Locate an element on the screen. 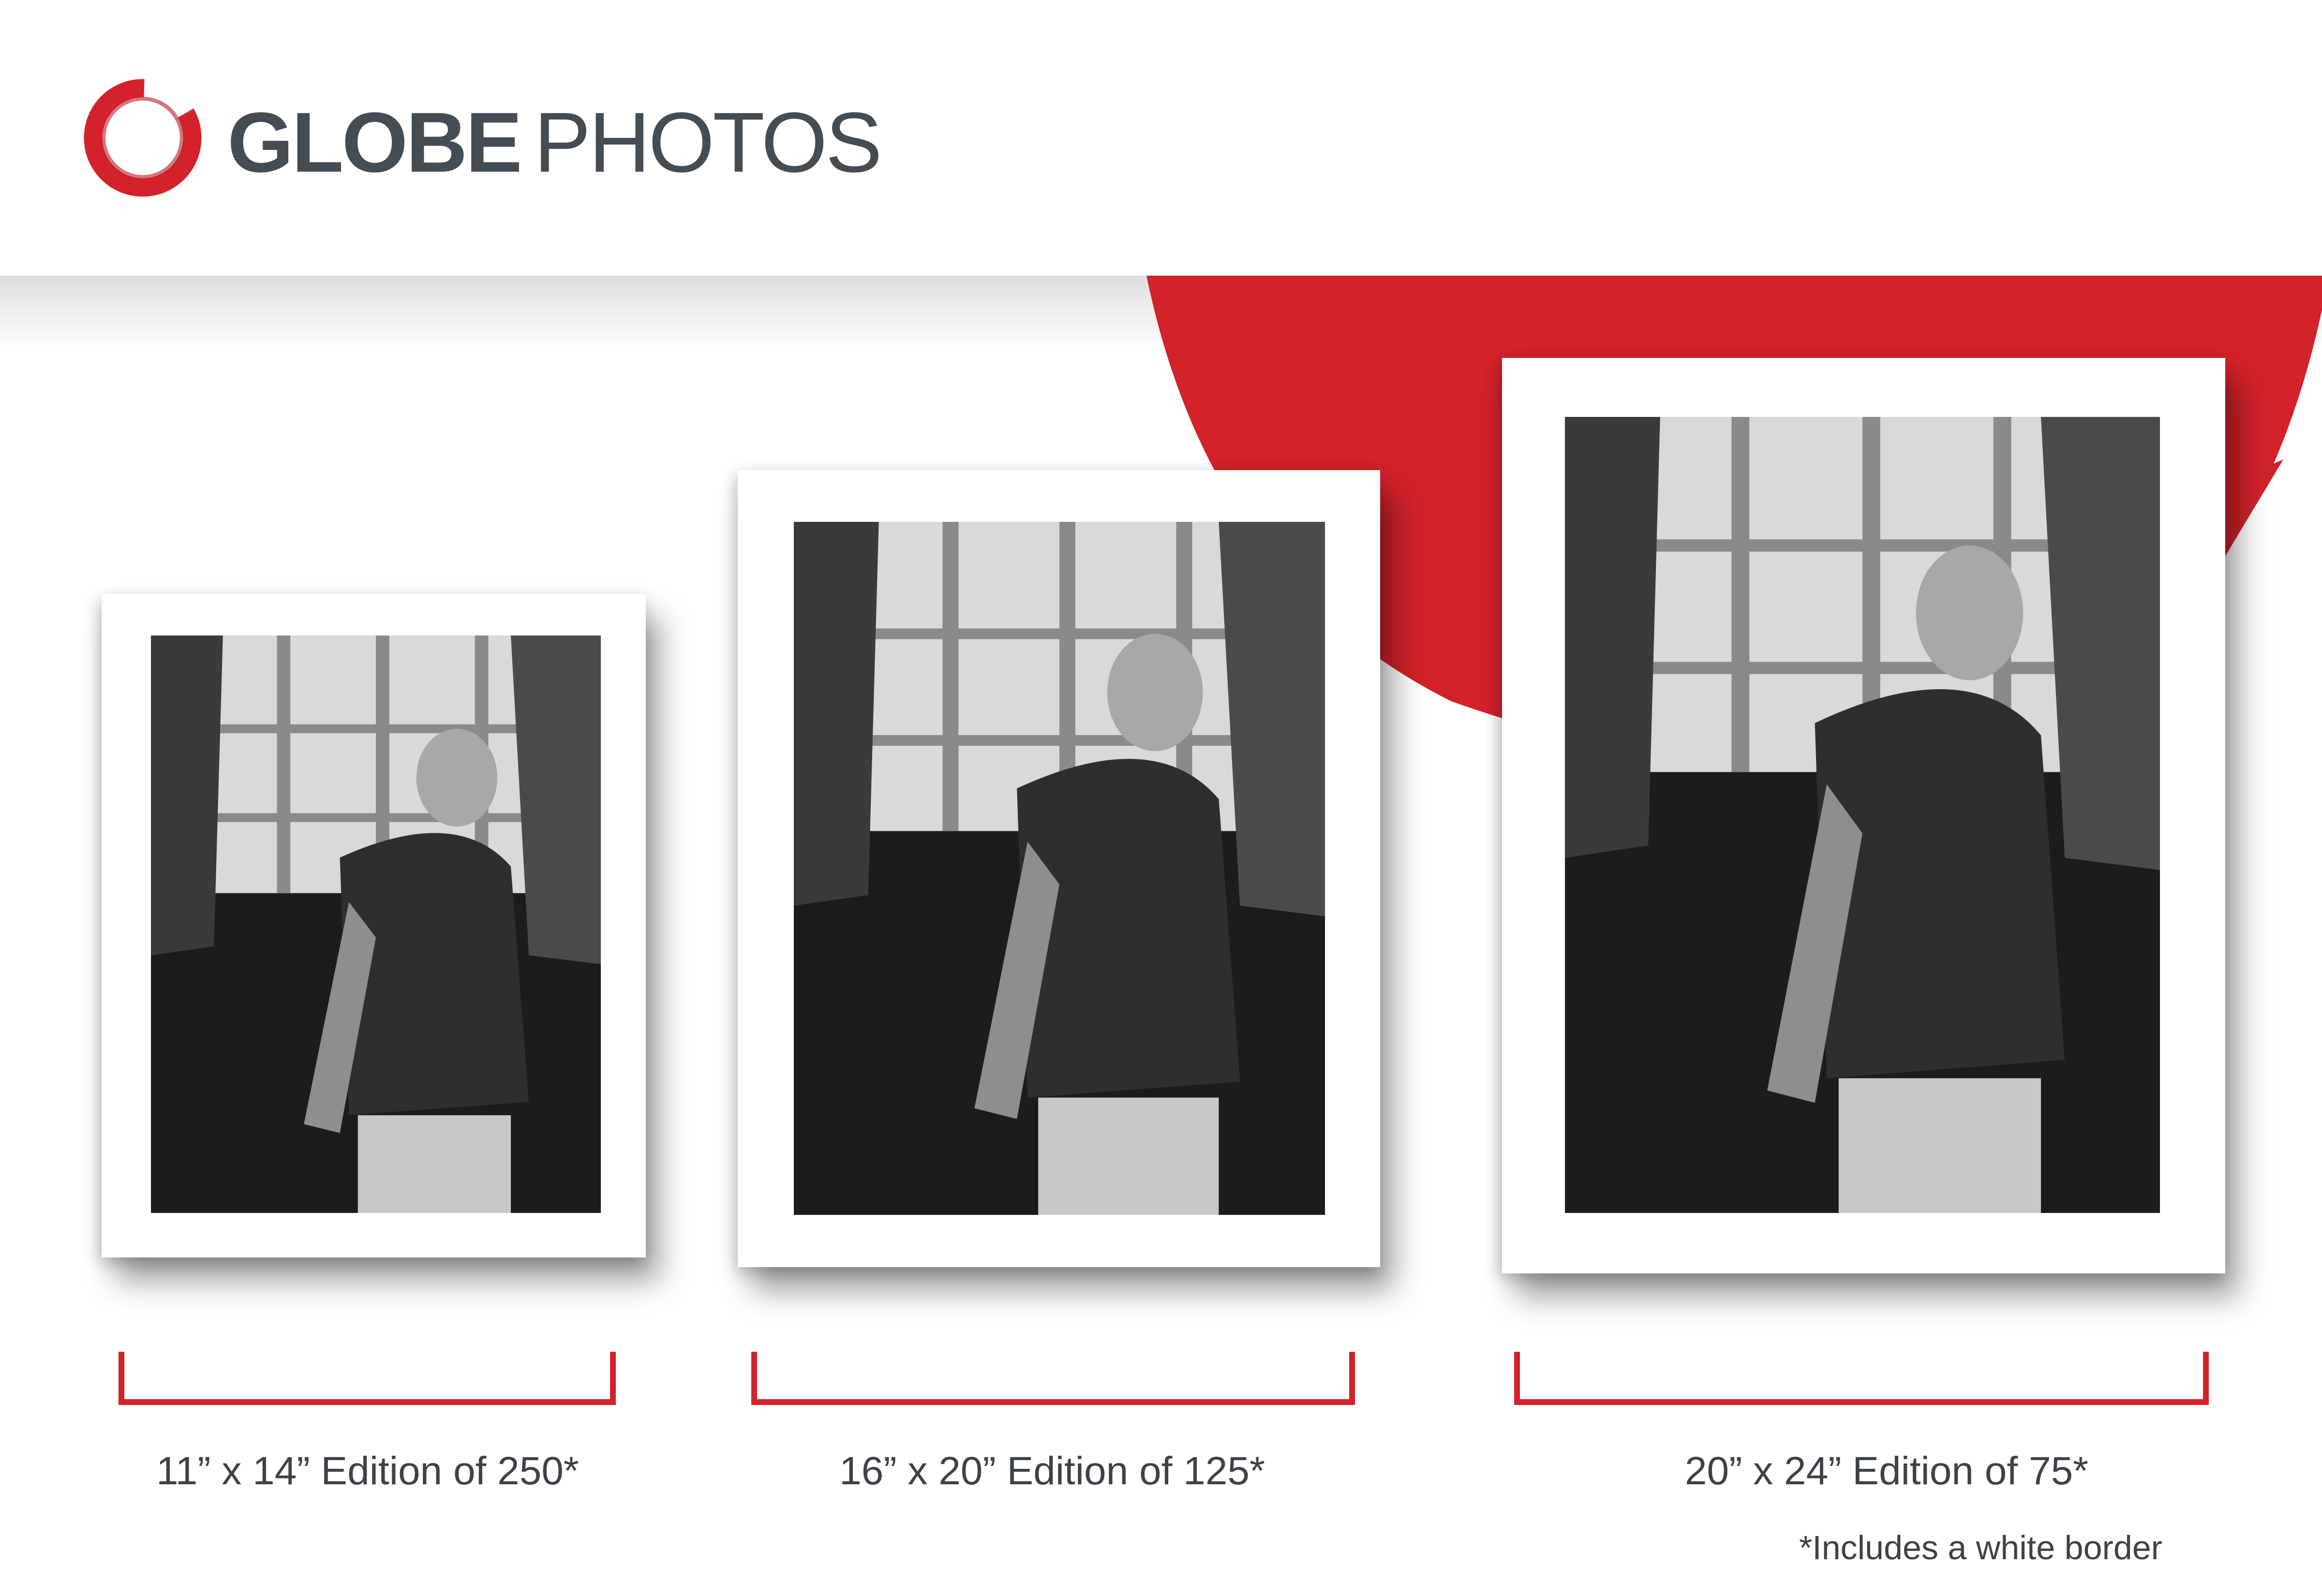  footnote: *Includes a white border is located at coordinates (1980, 1547).